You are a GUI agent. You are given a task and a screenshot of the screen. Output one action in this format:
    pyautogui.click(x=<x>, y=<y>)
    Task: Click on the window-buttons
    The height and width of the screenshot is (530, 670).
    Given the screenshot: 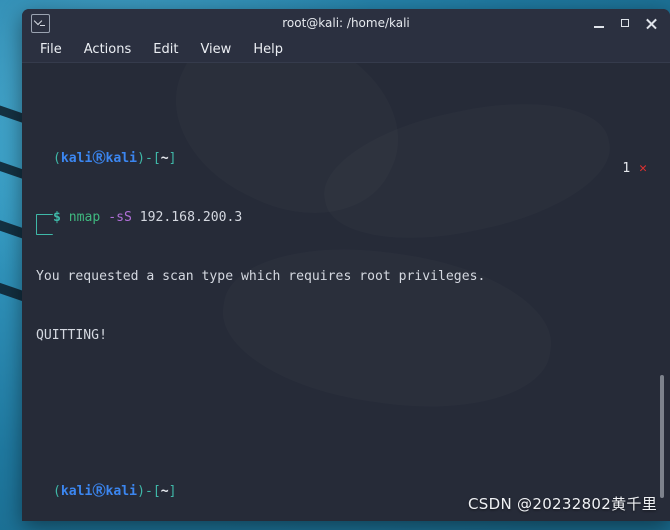 What is the action you would take?
    pyautogui.click(x=631, y=23)
    